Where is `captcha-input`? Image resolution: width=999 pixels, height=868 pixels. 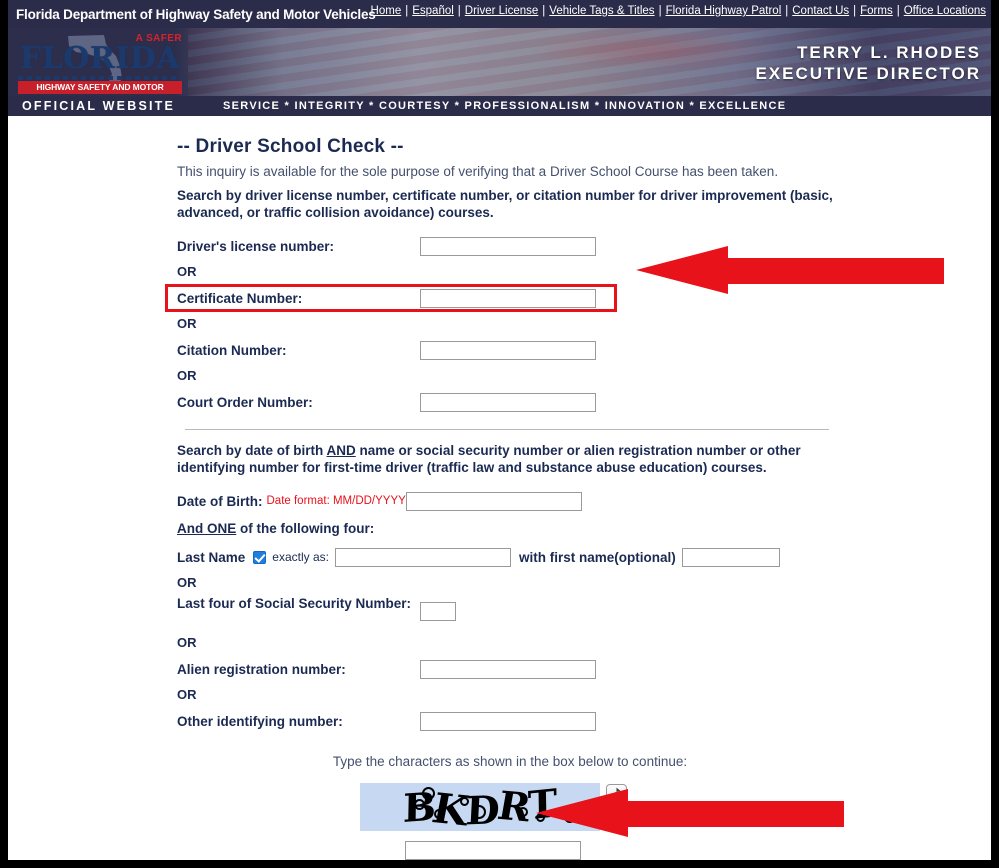 captcha-input is located at coordinates (493, 850).